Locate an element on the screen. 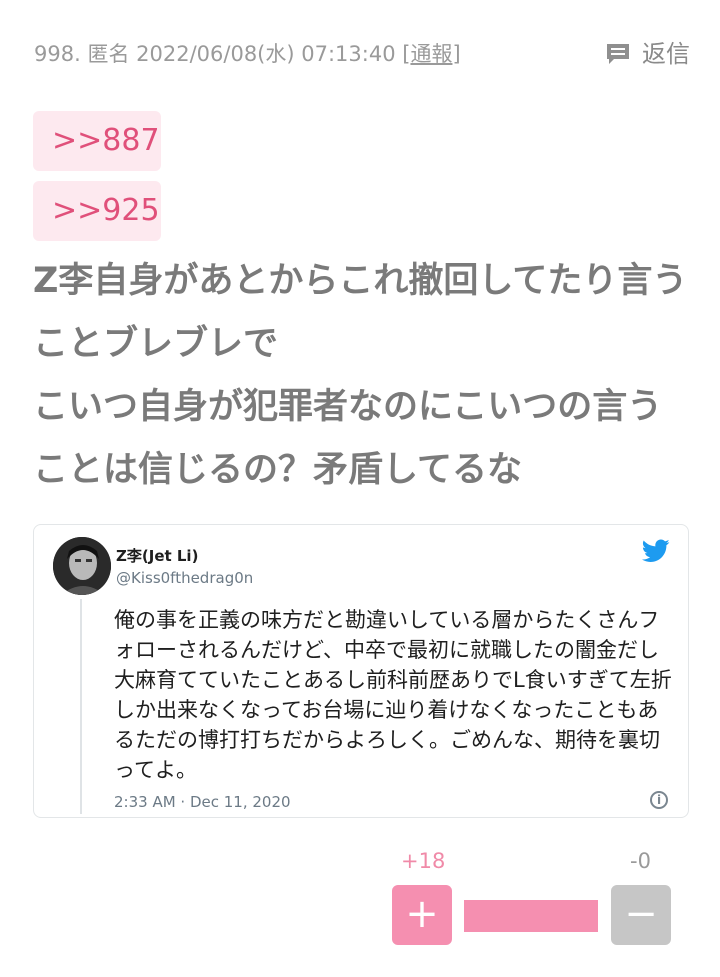 Image resolution: width=720 pixels, height=977 pixels. anchor-link-887: >>887 is located at coordinates (97, 141).